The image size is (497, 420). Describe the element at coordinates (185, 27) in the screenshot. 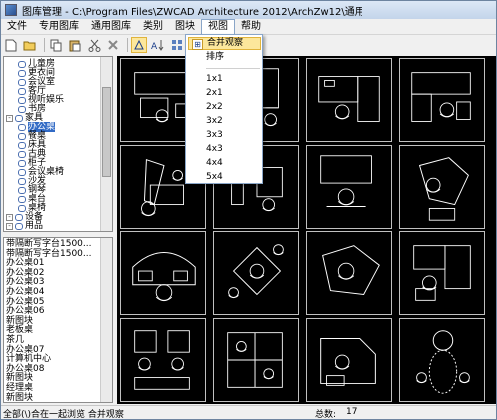

I see `menu-block: 图块` at that location.